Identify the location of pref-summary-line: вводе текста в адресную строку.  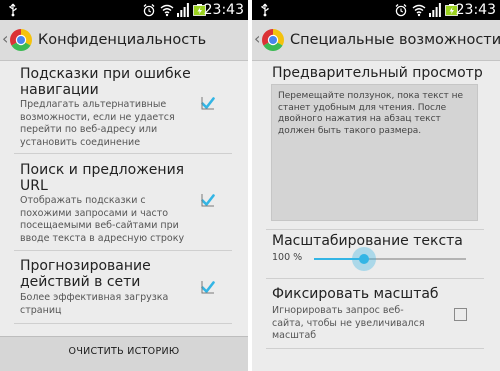
(102, 238).